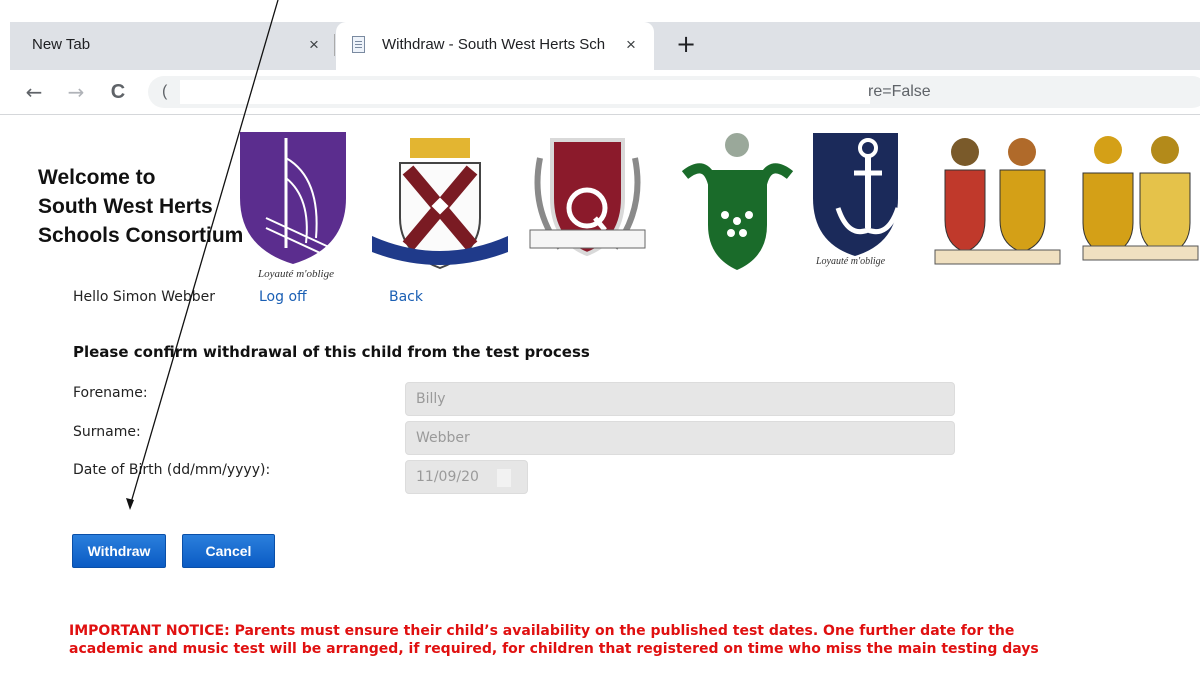  What do you see at coordinates (110, 393) in the screenshot?
I see `forename-label: Forename:` at bounding box center [110, 393].